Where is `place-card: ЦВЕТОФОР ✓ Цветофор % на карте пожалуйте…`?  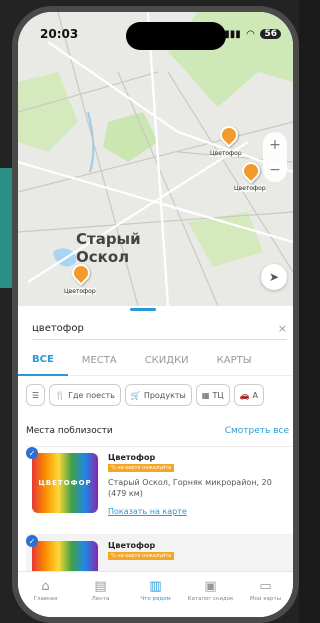
place-card: ЦВЕТОФОР ✓ Цветофор % на карте пожалуйте… is located at coordinates (159, 488).